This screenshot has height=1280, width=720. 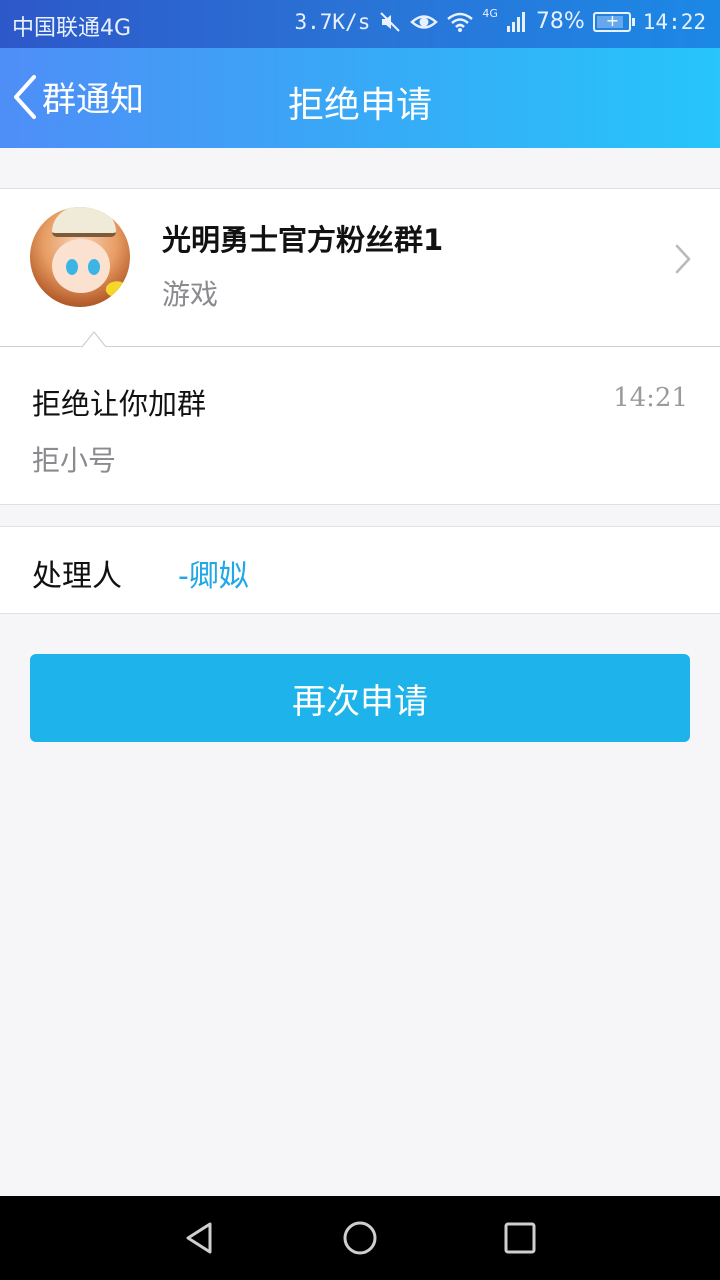 I want to click on handler-label: 处理人, so click(x=77, y=576).